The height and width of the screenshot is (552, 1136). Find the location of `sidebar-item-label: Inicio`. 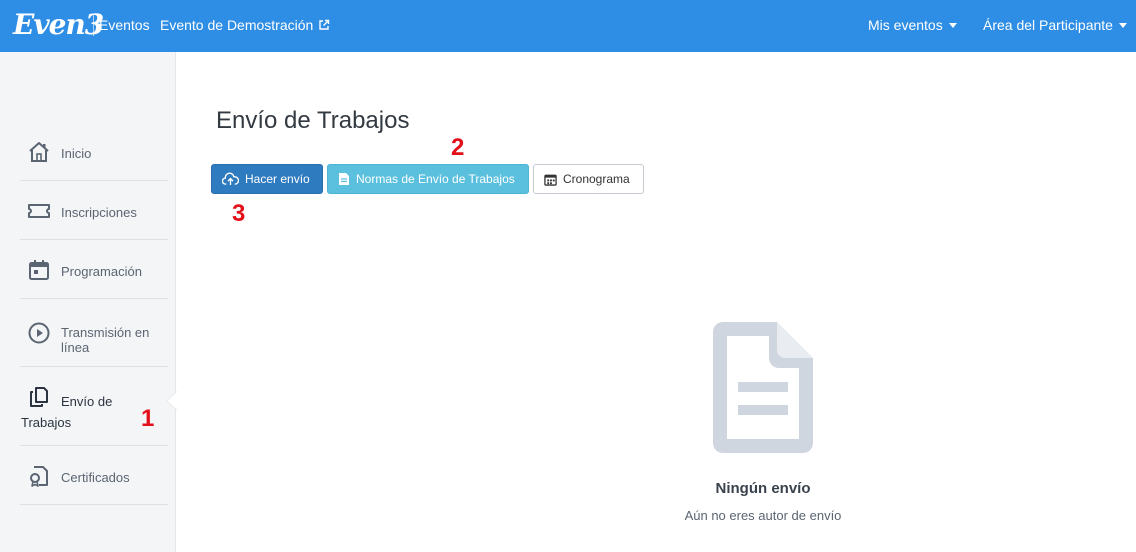

sidebar-item-label: Inicio is located at coordinates (76, 153).